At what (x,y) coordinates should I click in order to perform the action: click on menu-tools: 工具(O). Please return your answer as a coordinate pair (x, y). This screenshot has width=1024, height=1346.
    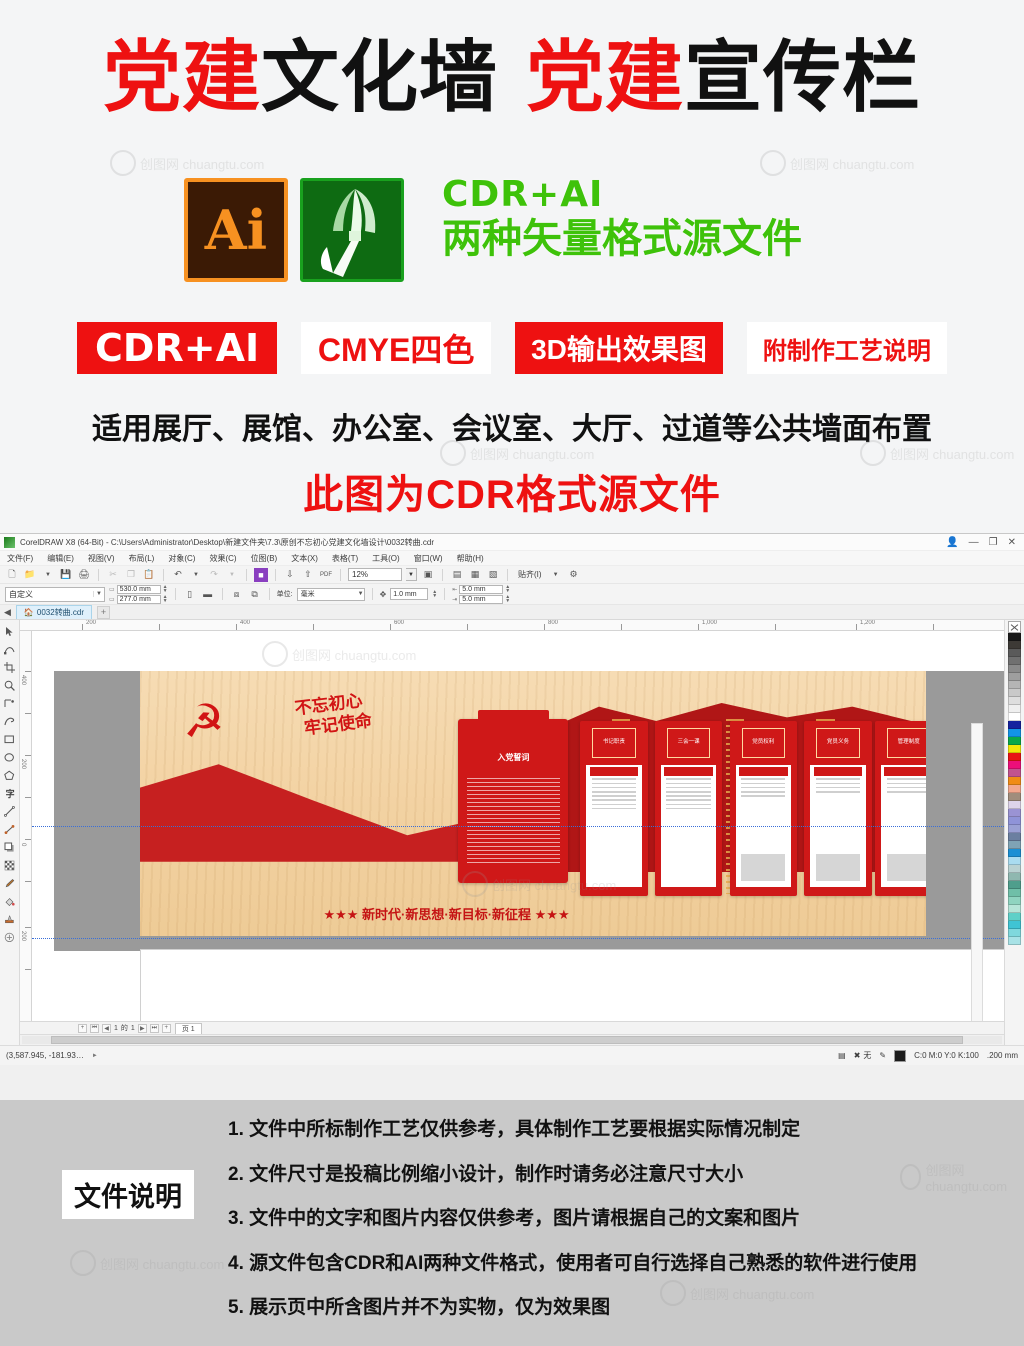
    Looking at the image, I should click on (386, 558).